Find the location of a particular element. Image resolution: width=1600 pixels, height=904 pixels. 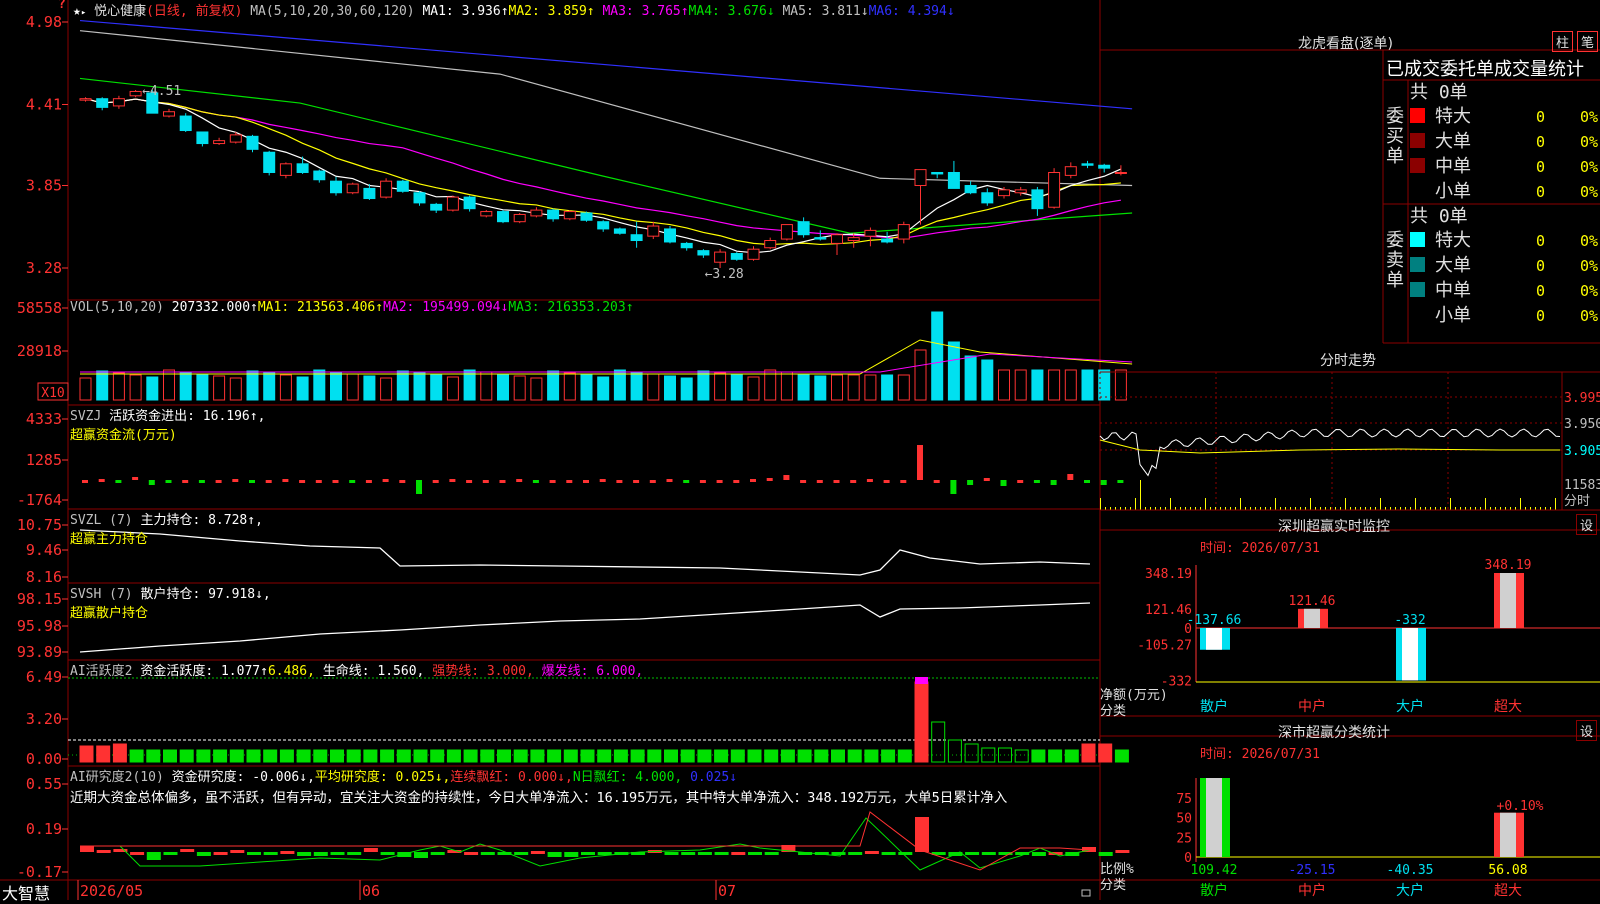

star-icon: ★ is located at coordinates (77, 11).